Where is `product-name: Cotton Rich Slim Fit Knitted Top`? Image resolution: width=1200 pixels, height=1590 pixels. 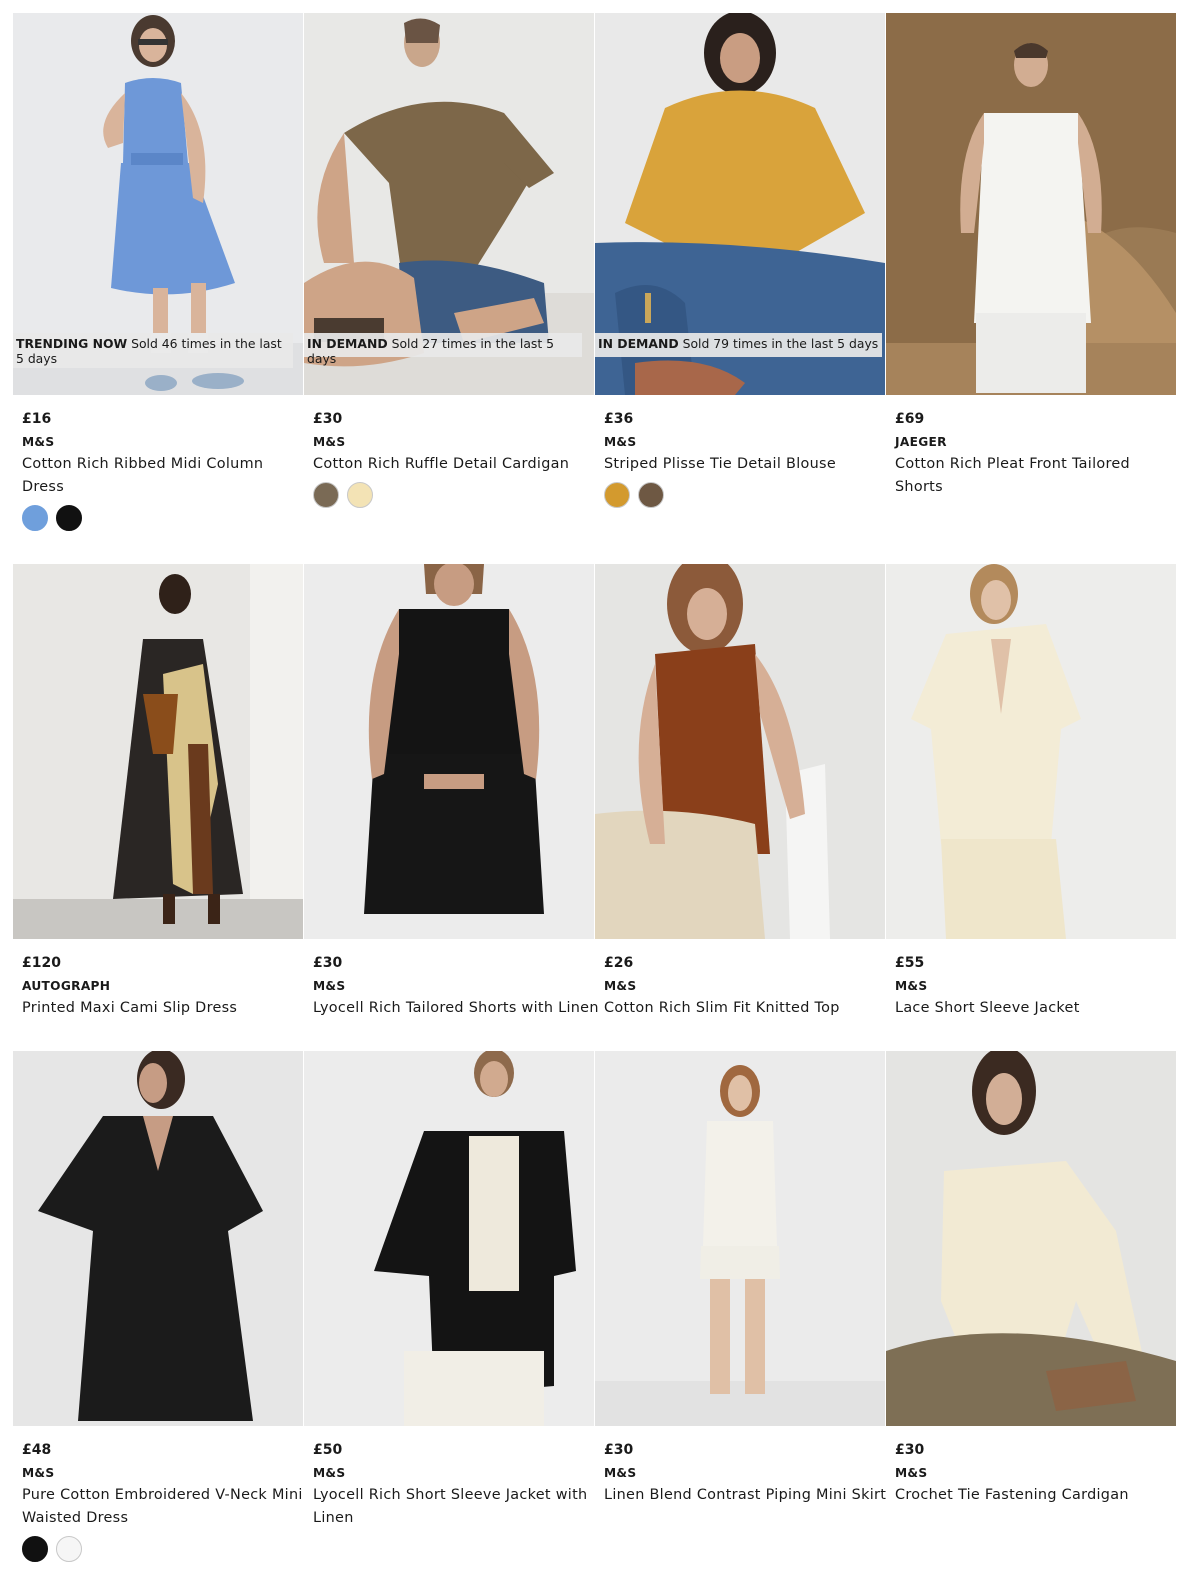 product-name: Cotton Rich Slim Fit Knitted Top is located at coordinates (749, 1008).